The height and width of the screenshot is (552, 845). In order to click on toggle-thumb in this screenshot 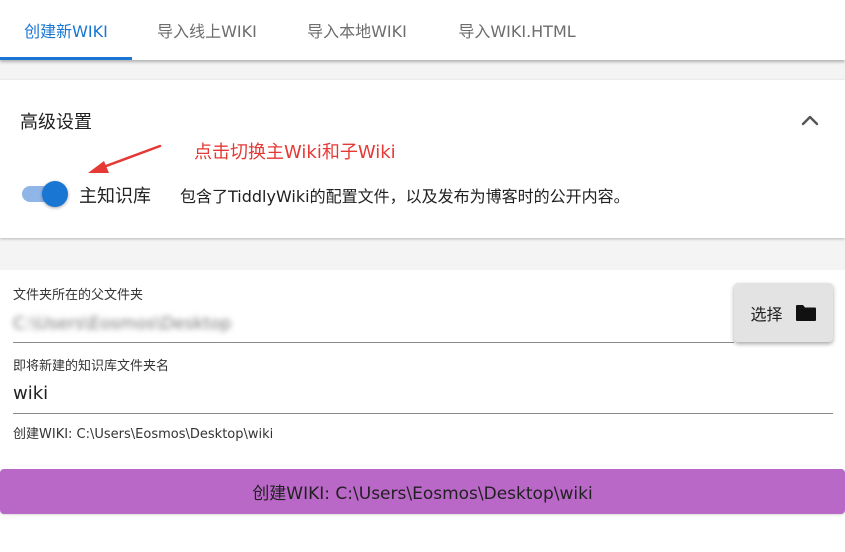, I will do `click(55, 194)`.